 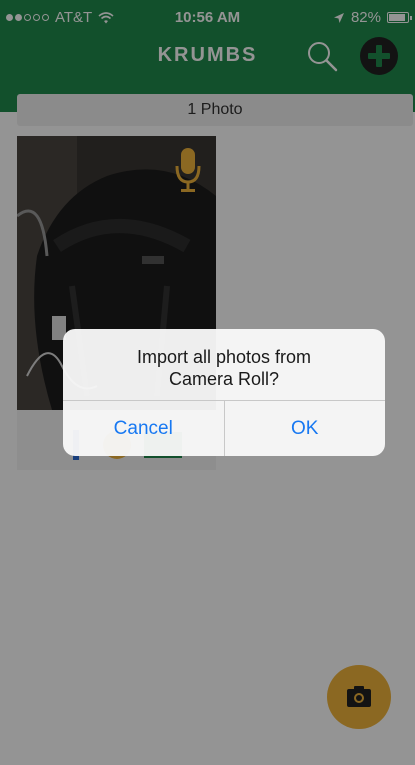 What do you see at coordinates (143, 428) in the screenshot?
I see `cancel-button: Cancel` at bounding box center [143, 428].